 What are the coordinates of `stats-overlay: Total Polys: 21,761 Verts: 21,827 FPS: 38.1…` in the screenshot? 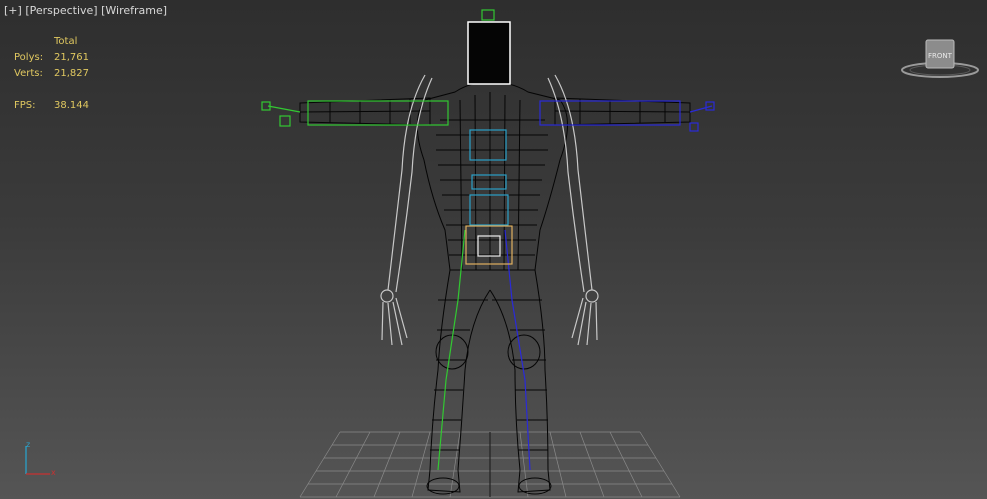 It's located at (51, 74).